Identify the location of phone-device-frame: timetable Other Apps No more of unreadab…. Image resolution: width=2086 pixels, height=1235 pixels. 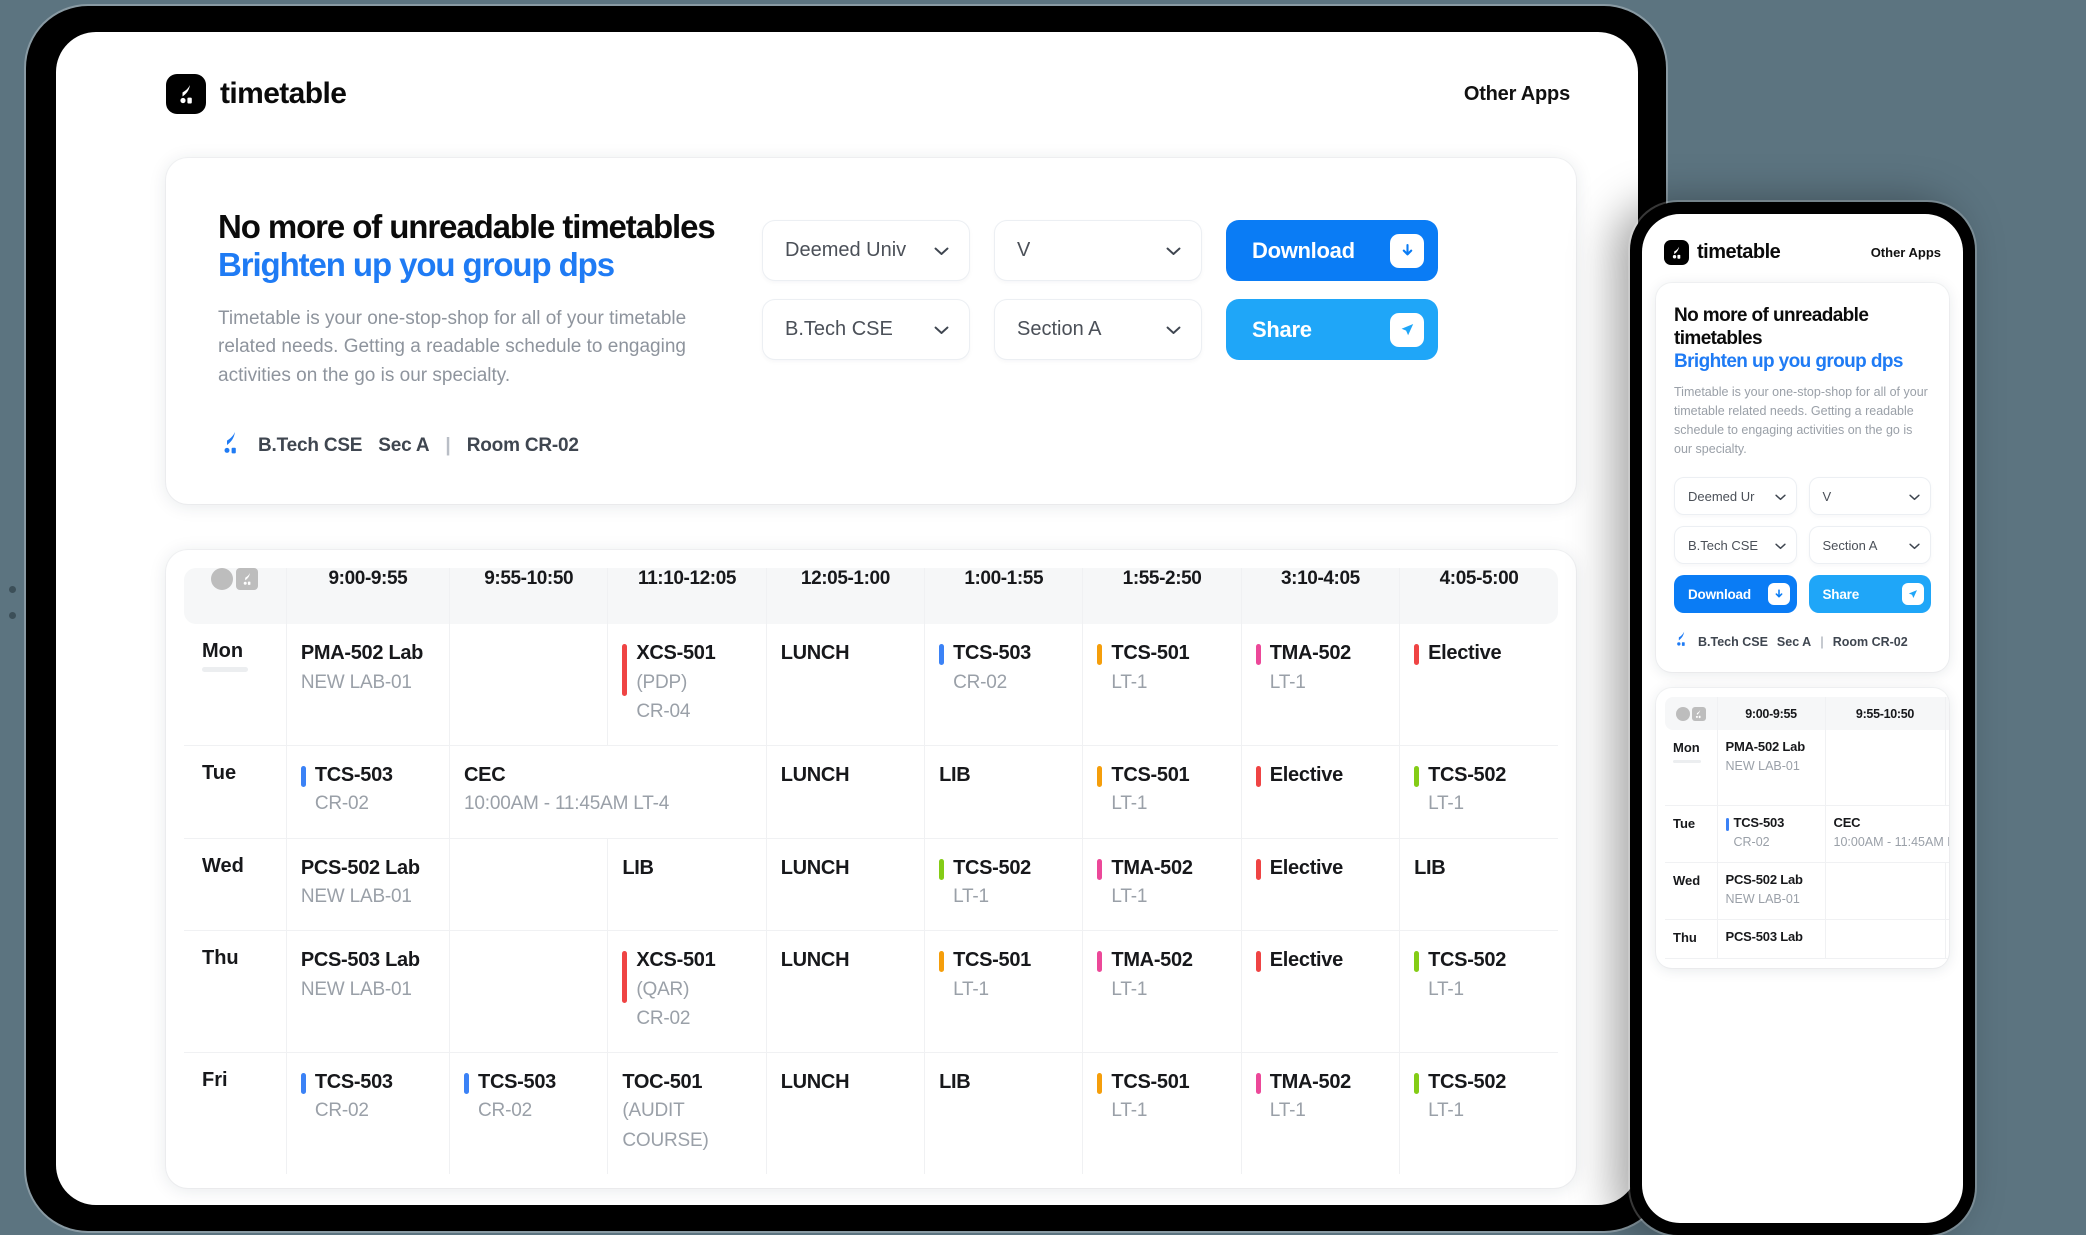
(1802, 718).